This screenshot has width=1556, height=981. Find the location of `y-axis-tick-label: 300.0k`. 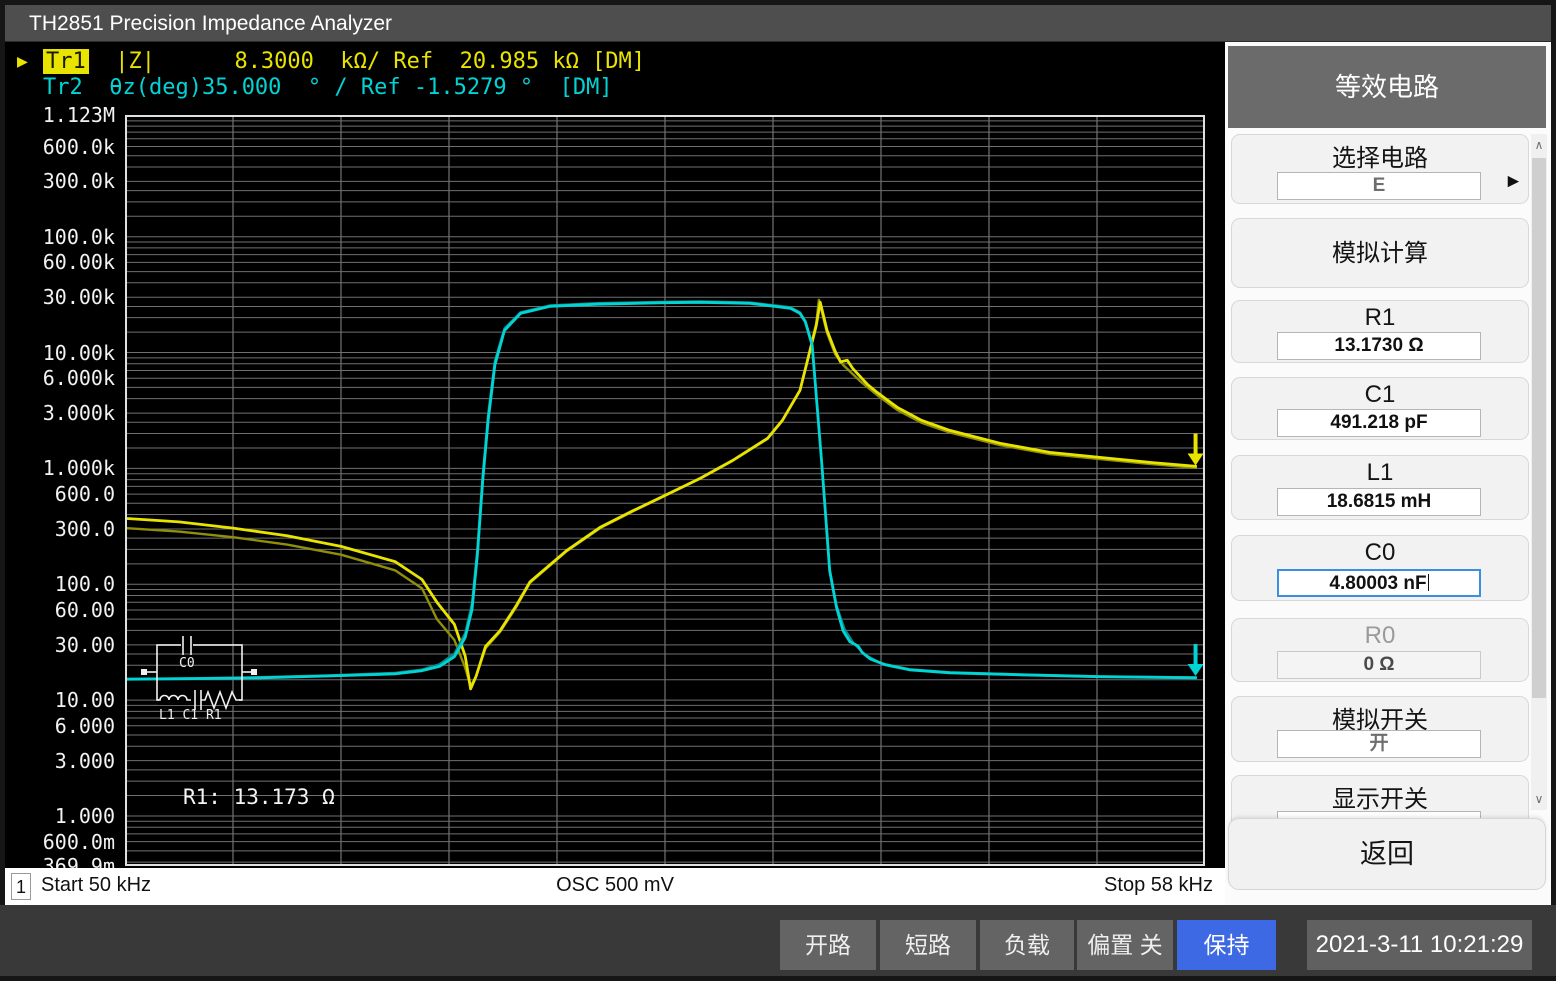

y-axis-tick-label: 300.0k is located at coordinates (78, 181).